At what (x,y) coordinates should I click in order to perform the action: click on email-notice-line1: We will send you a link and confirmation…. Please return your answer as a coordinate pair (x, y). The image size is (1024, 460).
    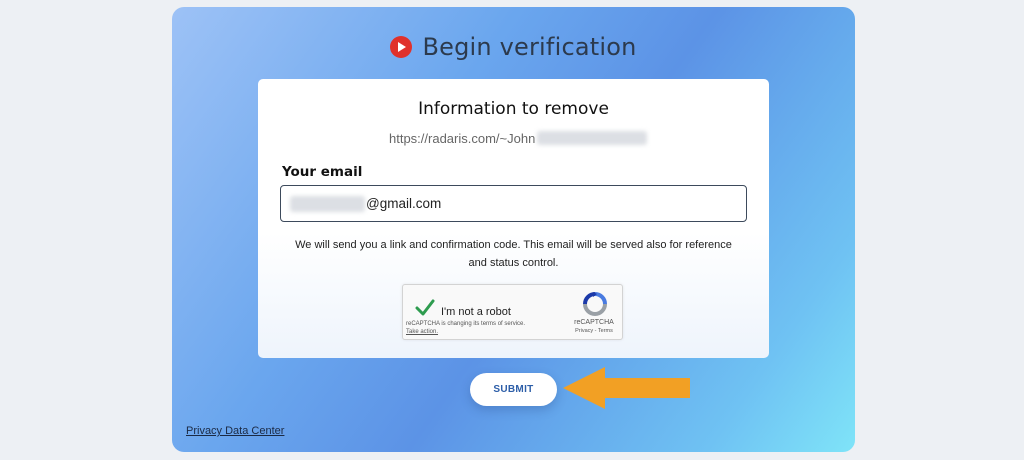
    Looking at the image, I should click on (513, 245).